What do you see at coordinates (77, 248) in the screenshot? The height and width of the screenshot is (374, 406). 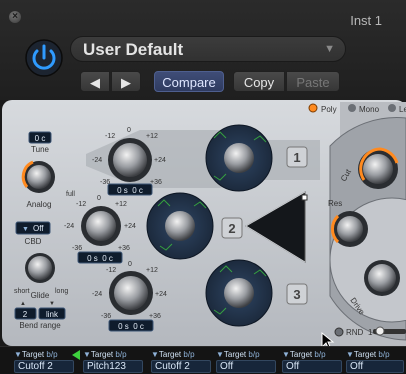 I see `osc2-scale-m36: -36` at bounding box center [77, 248].